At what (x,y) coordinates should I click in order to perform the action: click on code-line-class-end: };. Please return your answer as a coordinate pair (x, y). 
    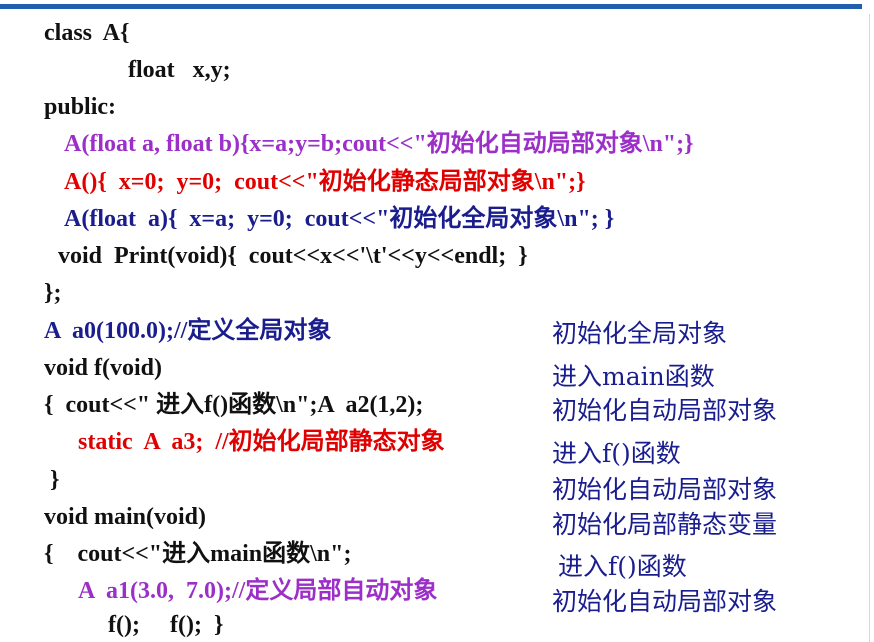
    Looking at the image, I should click on (53, 293).